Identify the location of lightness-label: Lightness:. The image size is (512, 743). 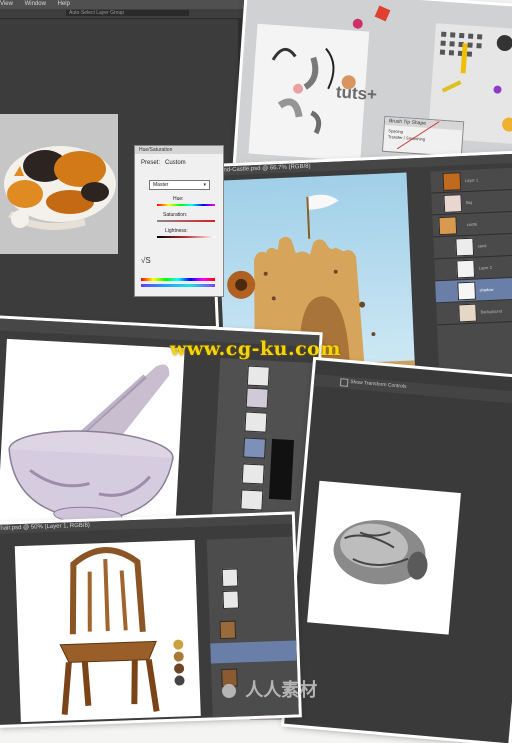
(176, 231).